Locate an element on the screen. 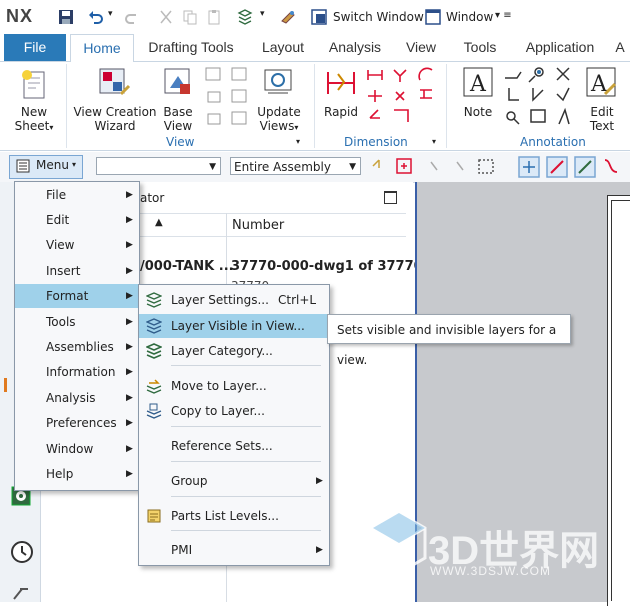 This screenshot has width=630, height=606. window-icon is located at coordinates (433, 17).